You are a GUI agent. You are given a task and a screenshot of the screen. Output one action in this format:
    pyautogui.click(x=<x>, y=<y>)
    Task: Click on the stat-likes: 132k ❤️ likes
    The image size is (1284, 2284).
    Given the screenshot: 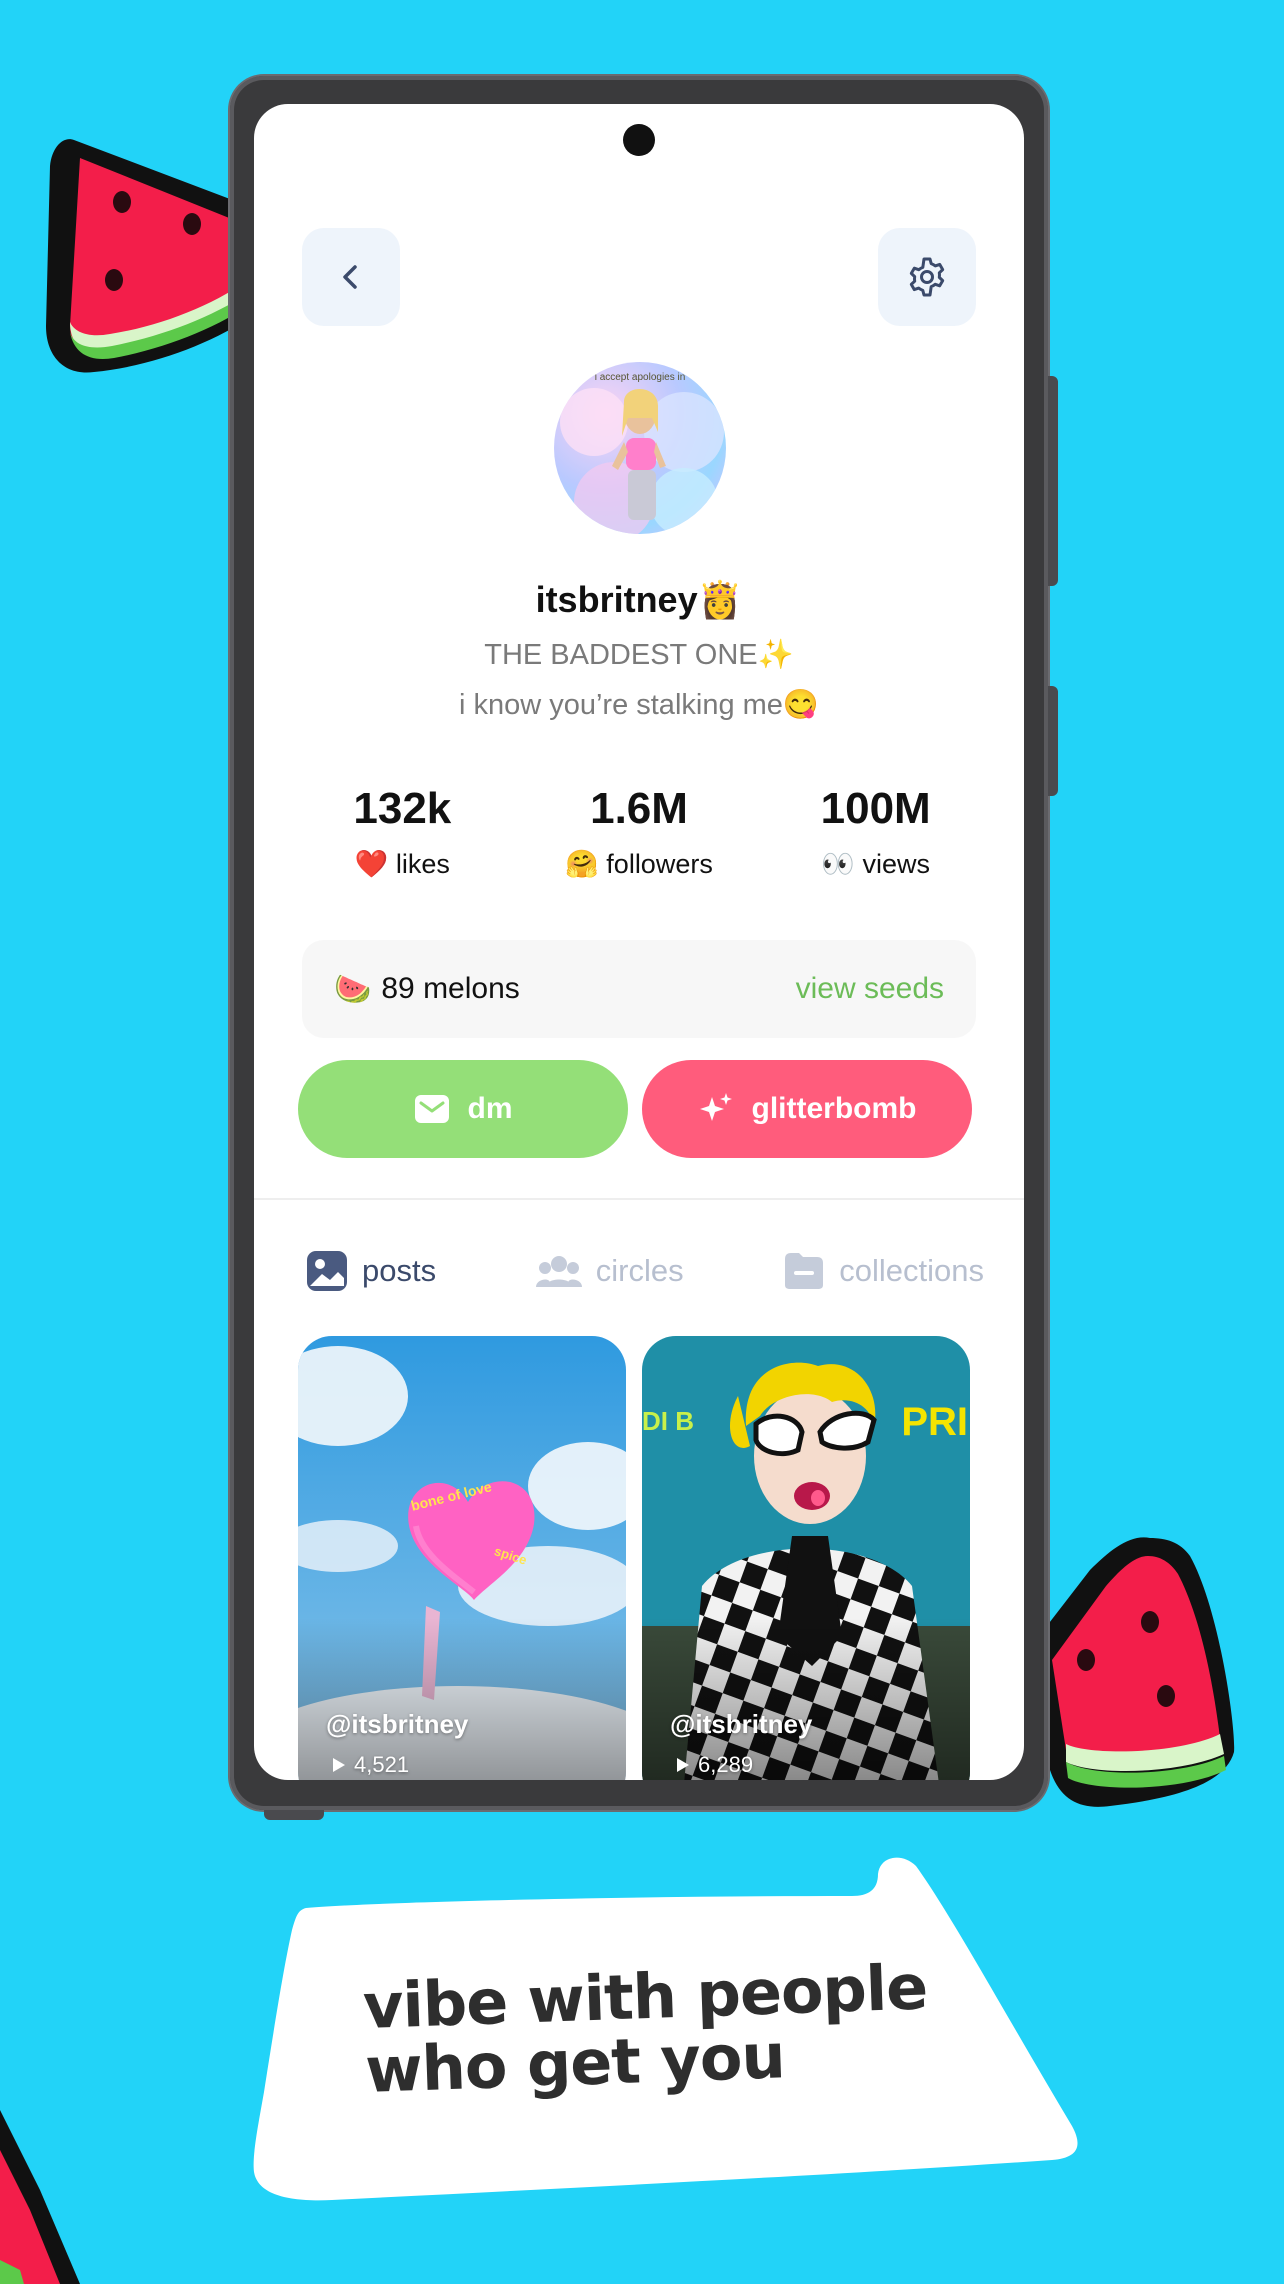 What is the action you would take?
    pyautogui.click(x=402, y=832)
    